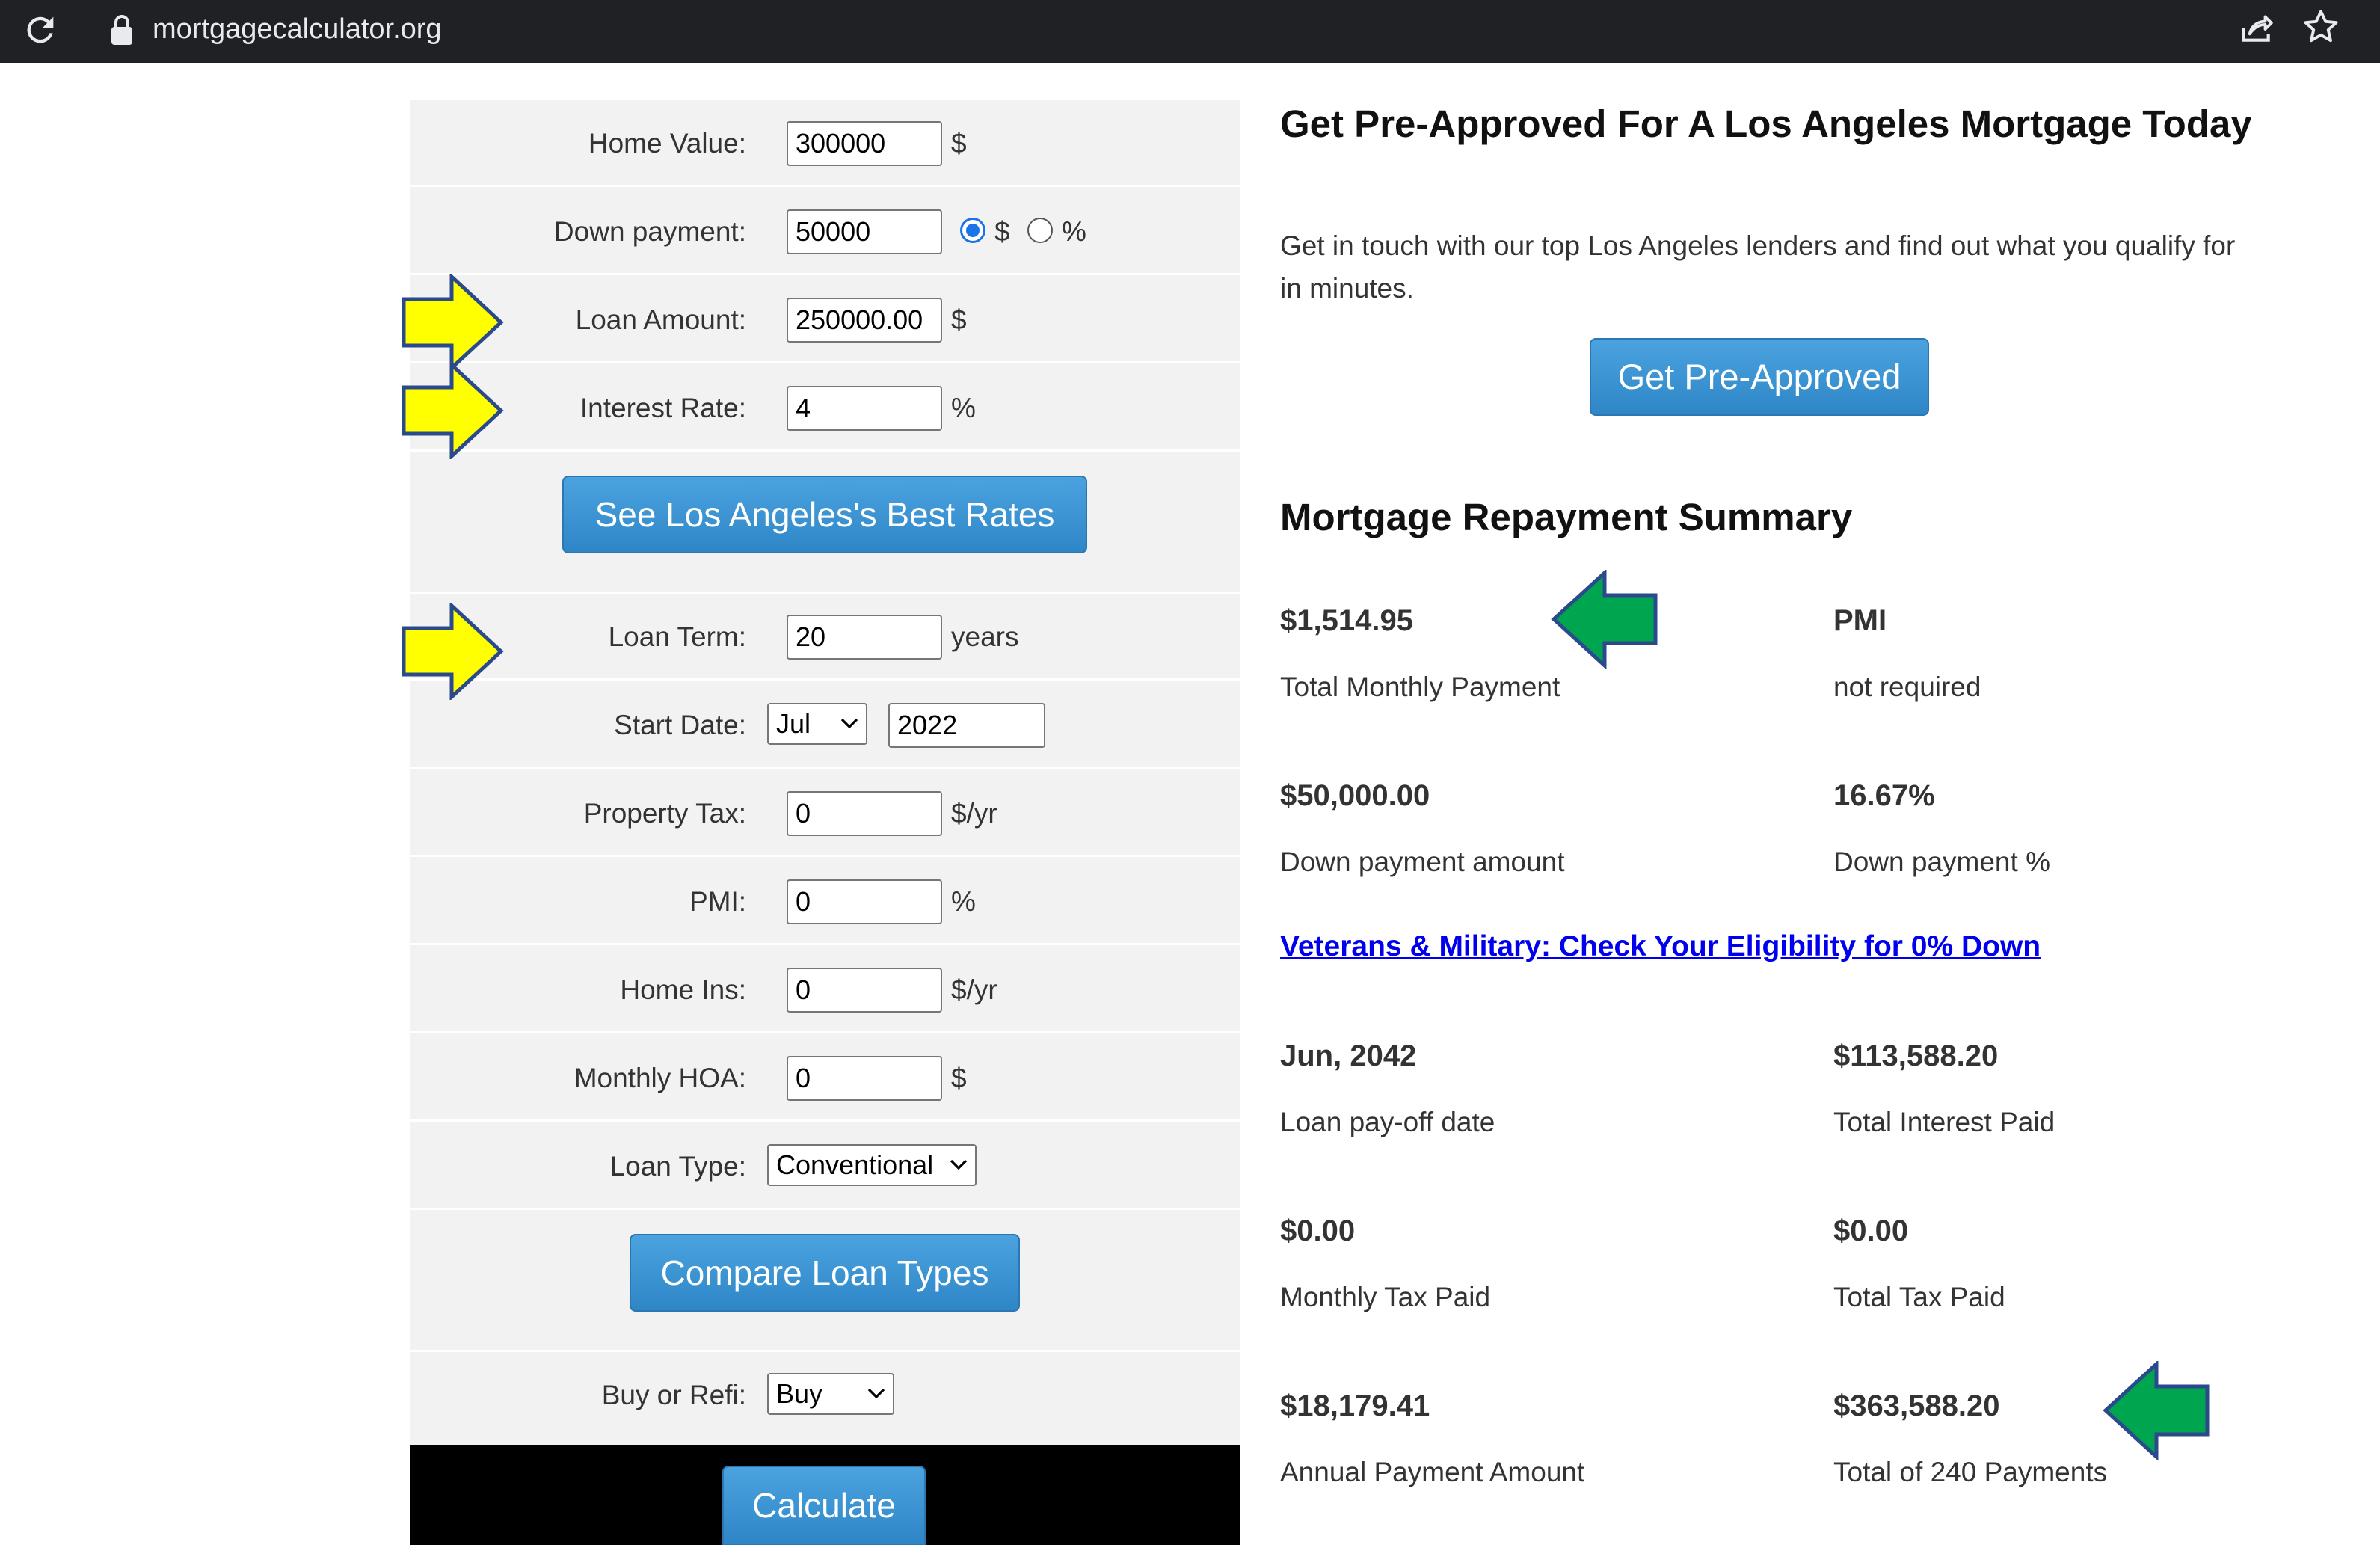 The image size is (2380, 1545). Describe the element at coordinates (825, 1273) in the screenshot. I see `compare-loan-types-button: Compare Loan Types` at that location.